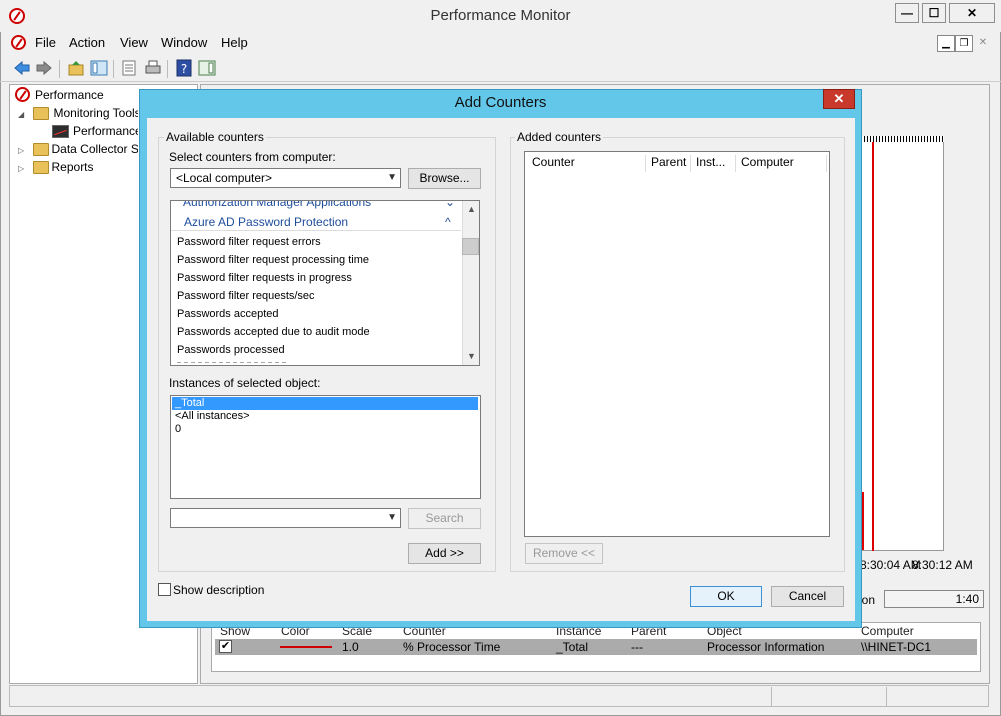  I want to click on col-header-counter: Counter, so click(586, 163).